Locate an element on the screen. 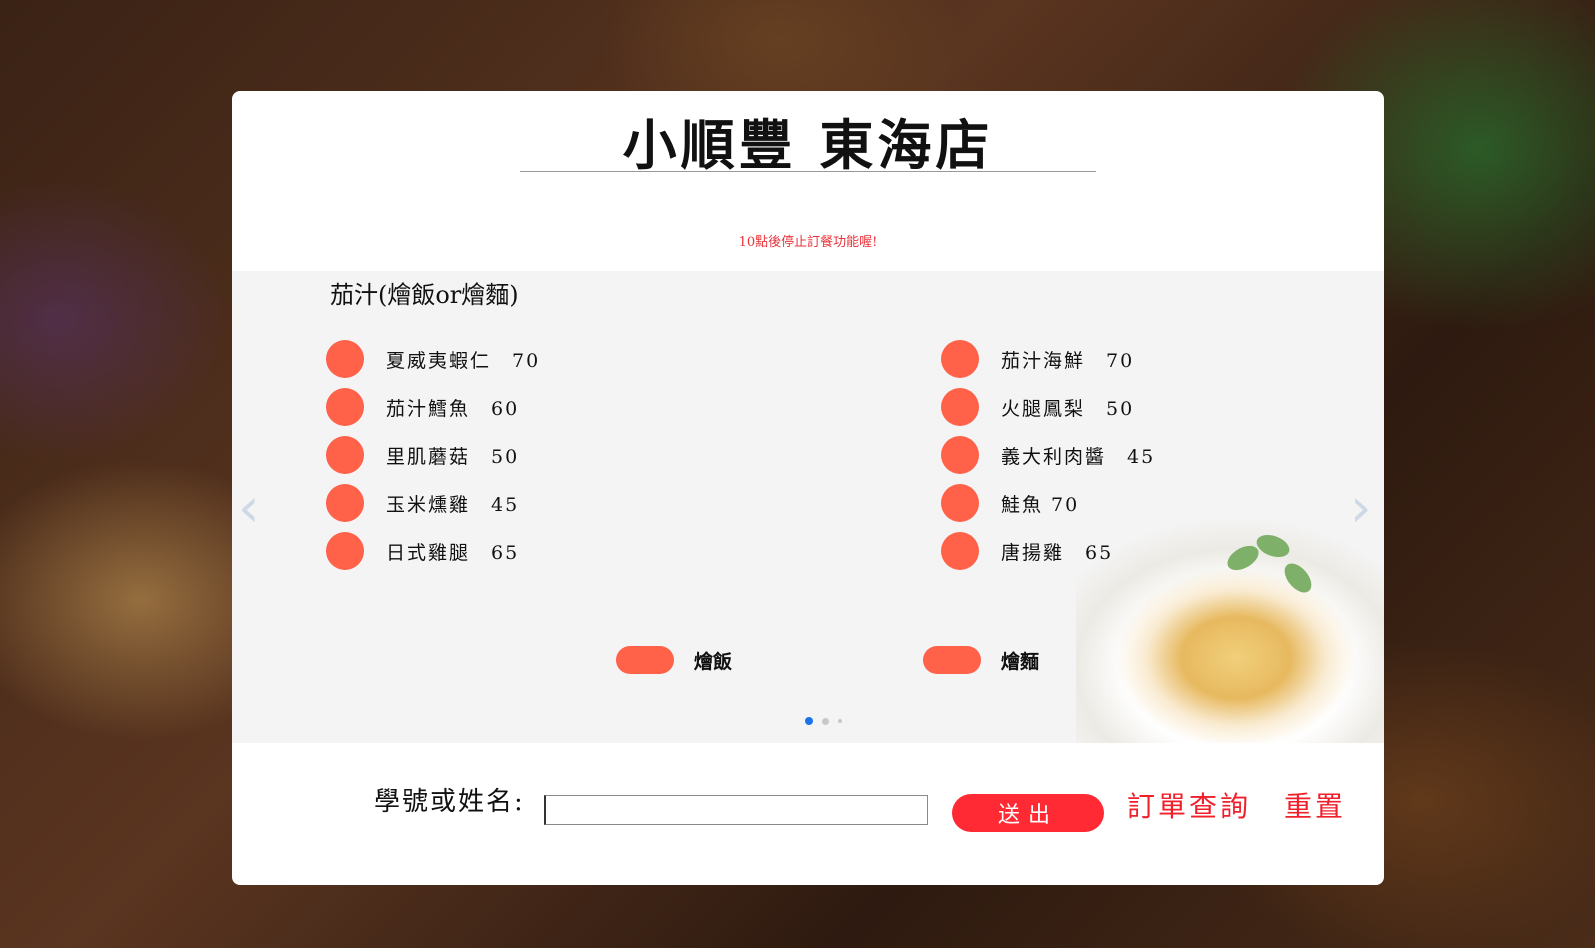  option-rice: 燴飯 is located at coordinates (674, 660).